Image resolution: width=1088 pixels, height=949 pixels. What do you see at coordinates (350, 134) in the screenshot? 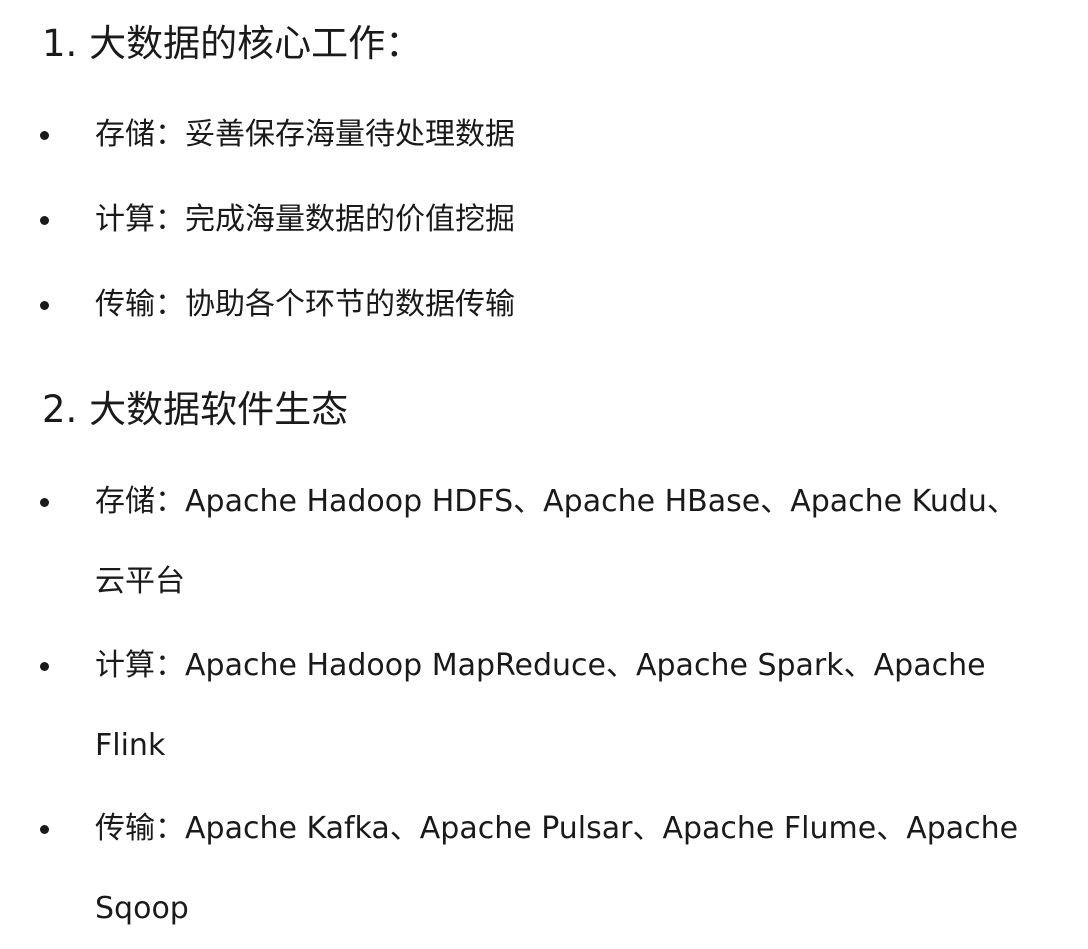
I see `item-text: 妥善保存海量待处理数据` at bounding box center [350, 134].